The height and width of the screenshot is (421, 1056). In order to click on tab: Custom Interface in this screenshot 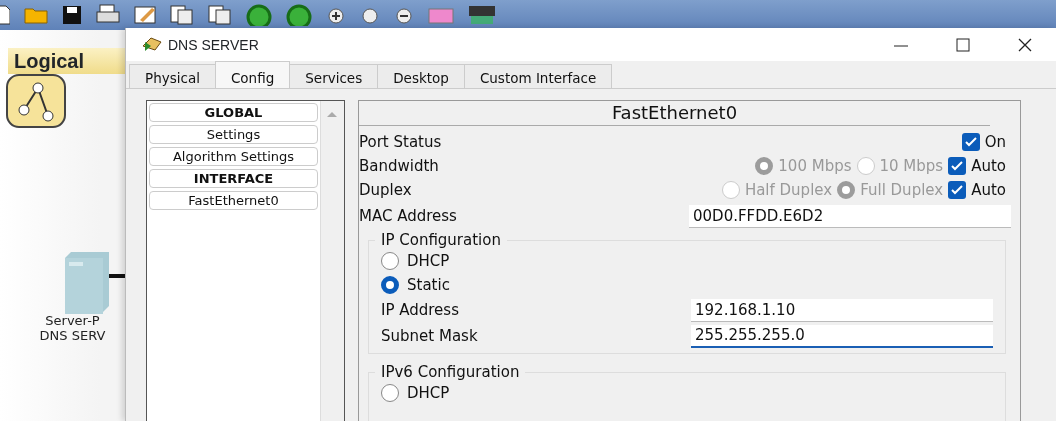, I will do `click(538, 76)`.